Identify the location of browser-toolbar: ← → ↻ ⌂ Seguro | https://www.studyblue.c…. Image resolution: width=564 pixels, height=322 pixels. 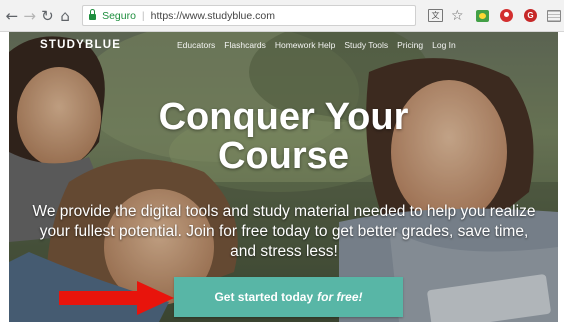
(282, 16).